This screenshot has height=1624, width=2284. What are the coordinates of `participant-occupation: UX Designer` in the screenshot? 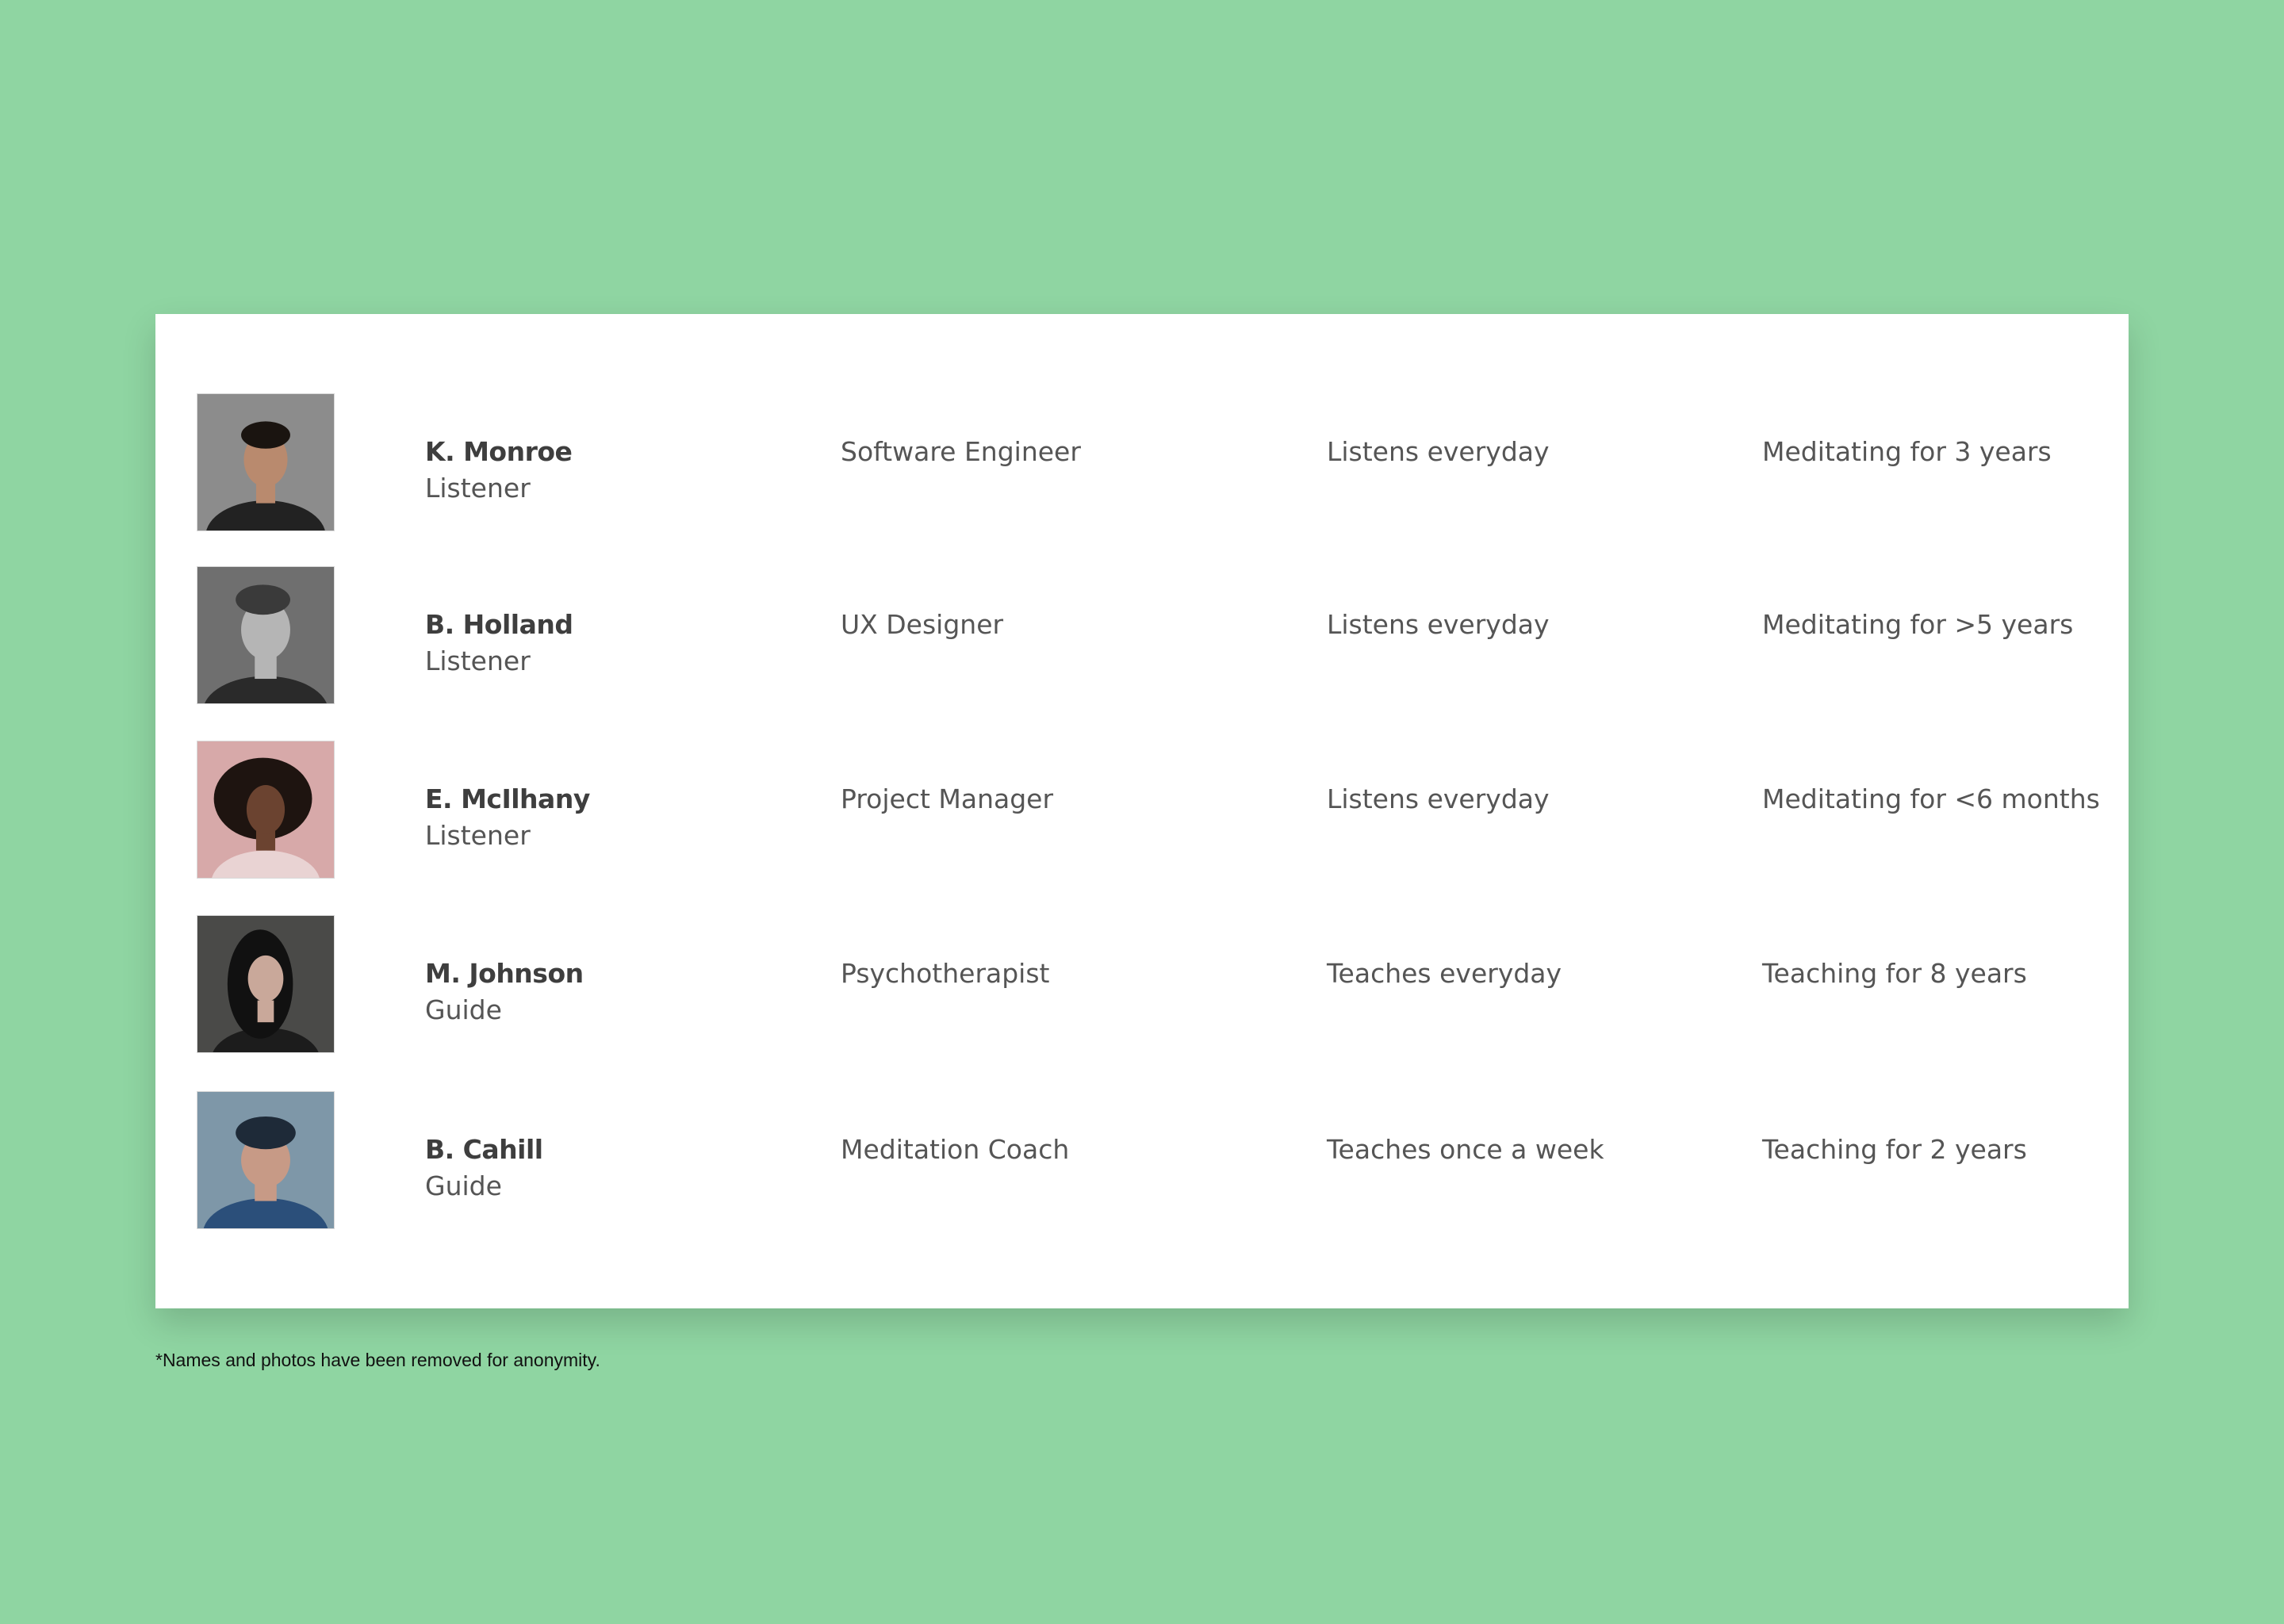 It's located at (922, 624).